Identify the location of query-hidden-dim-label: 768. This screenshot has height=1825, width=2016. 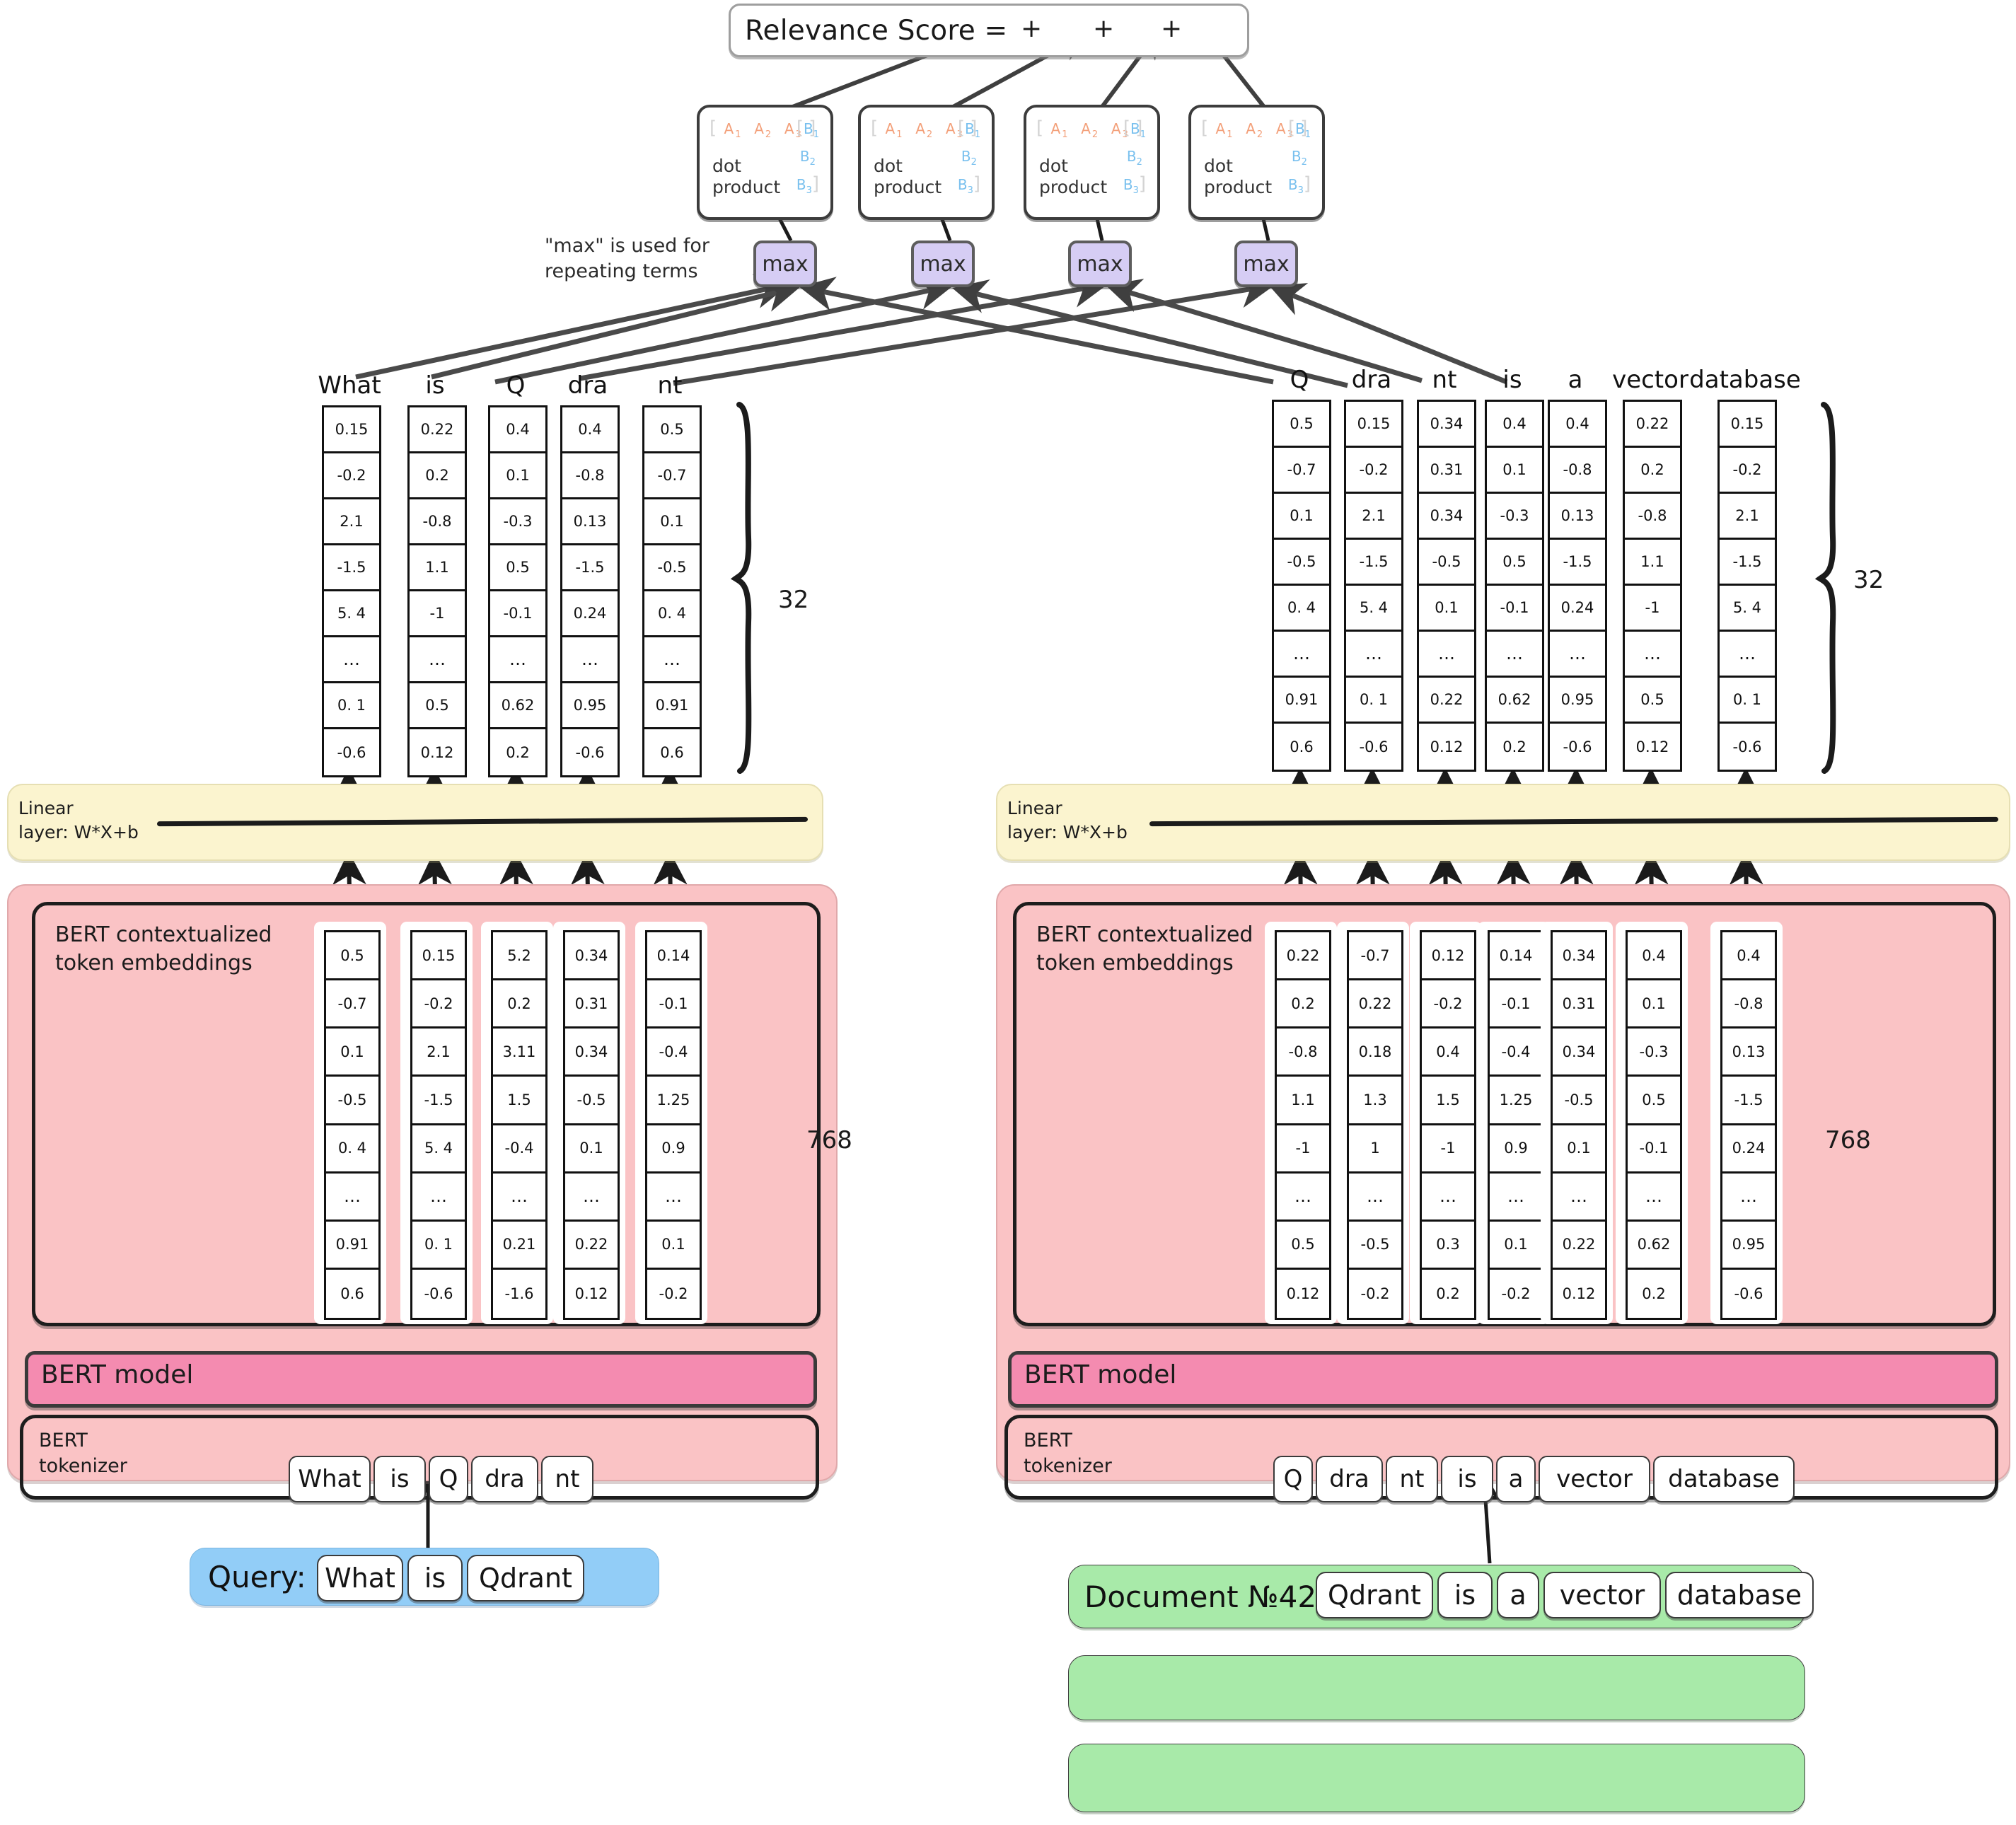
(829, 1140).